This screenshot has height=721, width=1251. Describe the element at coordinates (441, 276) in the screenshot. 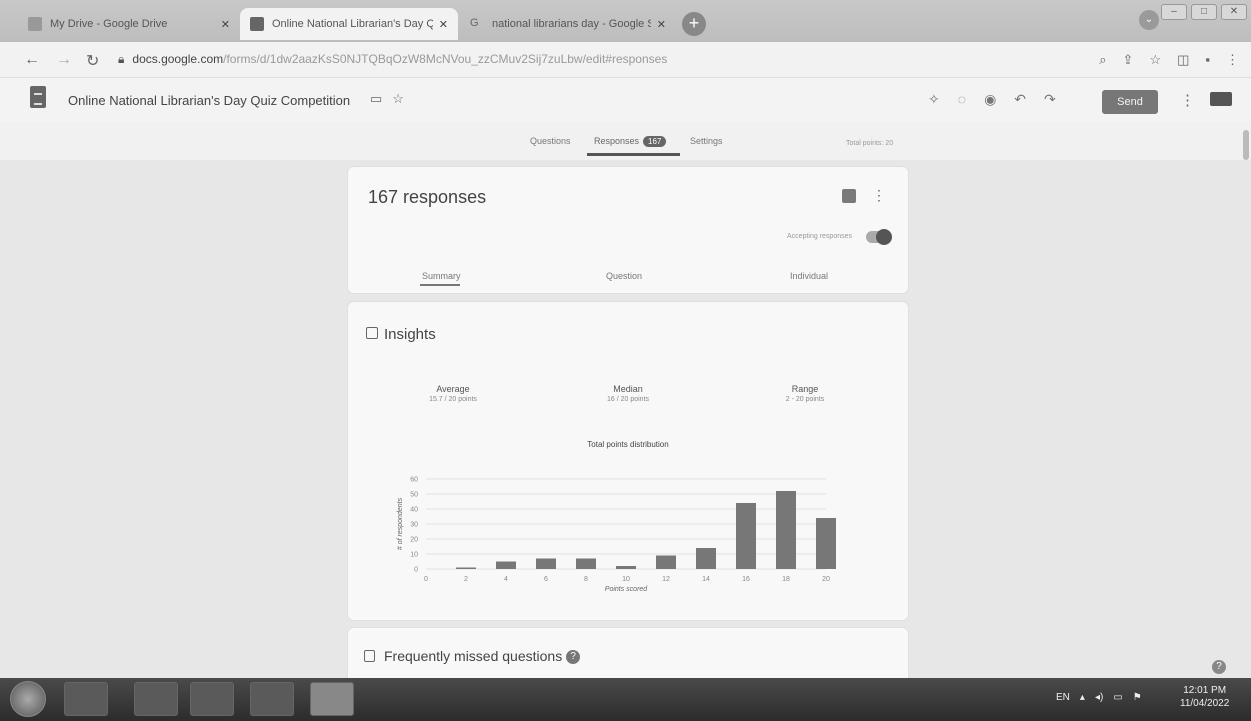

I see `subtab-summary: Summary` at that location.